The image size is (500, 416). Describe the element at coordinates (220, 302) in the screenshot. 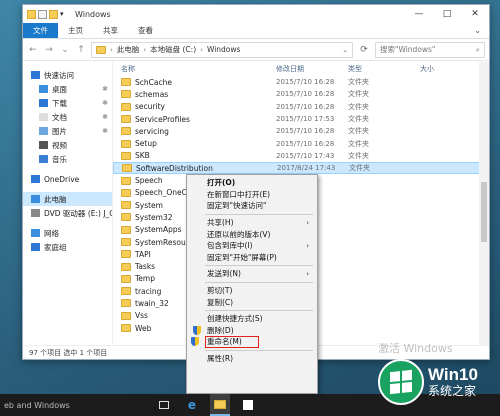

I see `menu-item-label: 复制(C)` at that location.